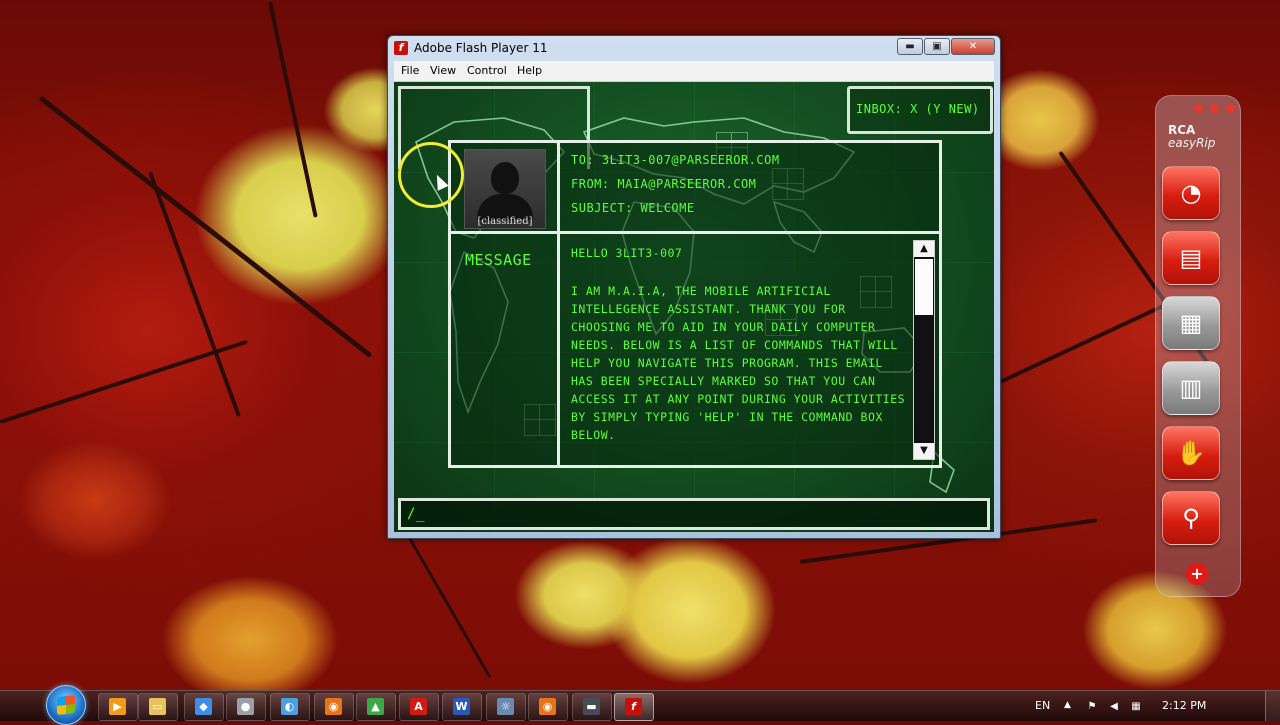 The width and height of the screenshot is (1280, 725). I want to click on close-button: ✕, so click(973, 46).